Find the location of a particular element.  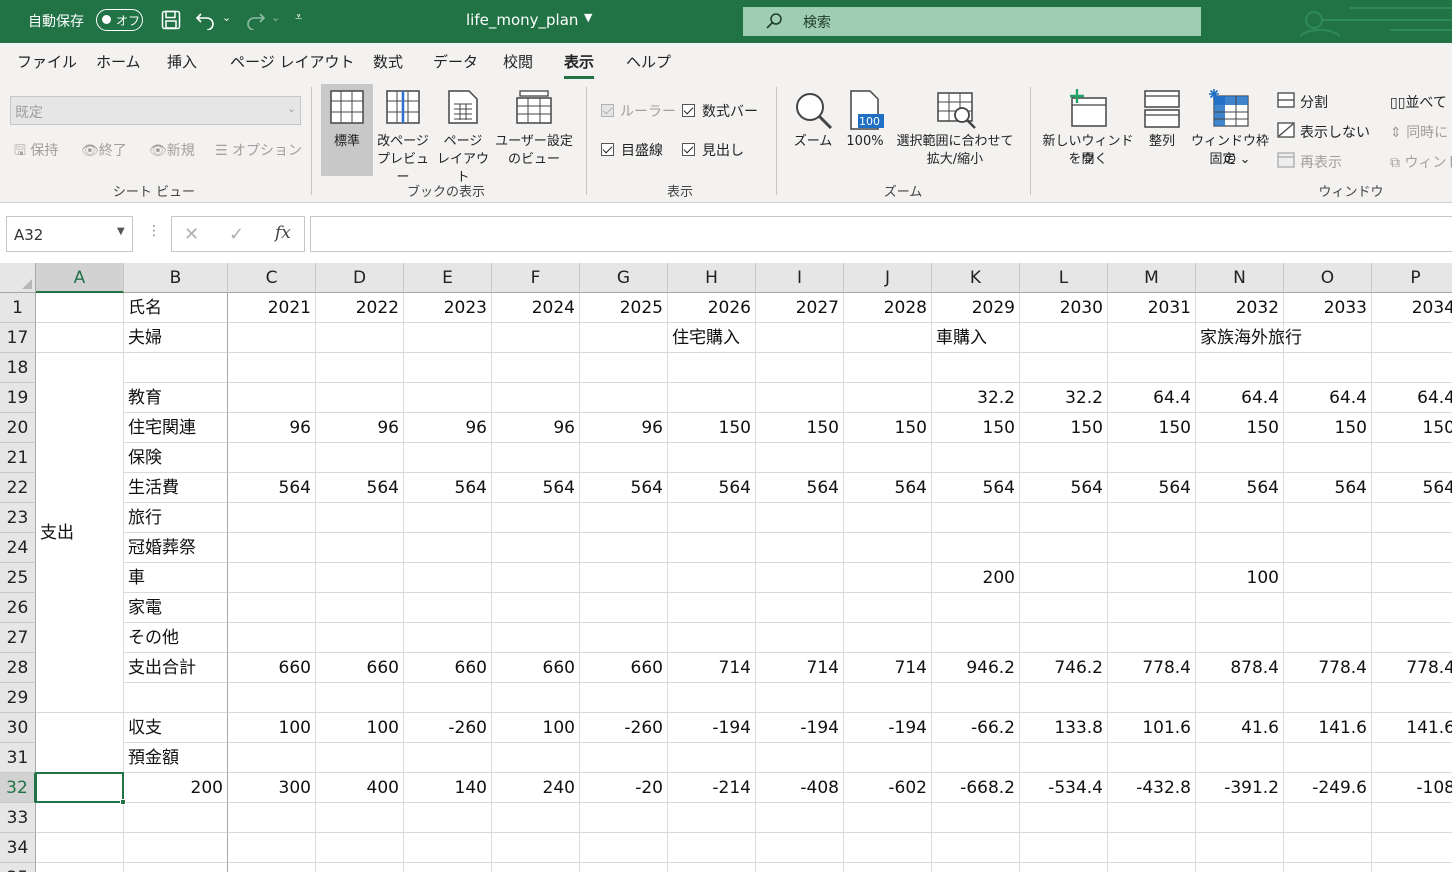

column-header-l: L is located at coordinates (1064, 278).